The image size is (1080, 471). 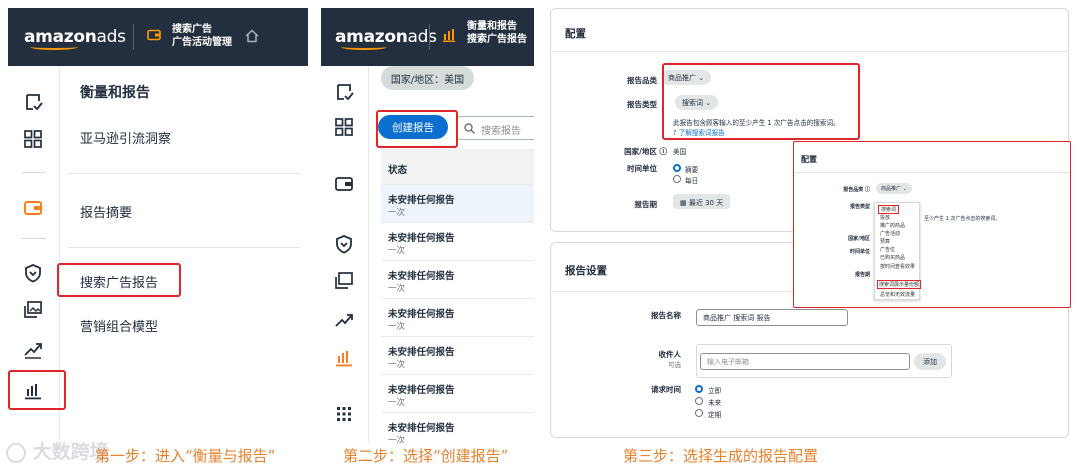 What do you see at coordinates (185, 456) in the screenshot?
I see `caption-step1: 第一步：进入“衡量与报告”` at bounding box center [185, 456].